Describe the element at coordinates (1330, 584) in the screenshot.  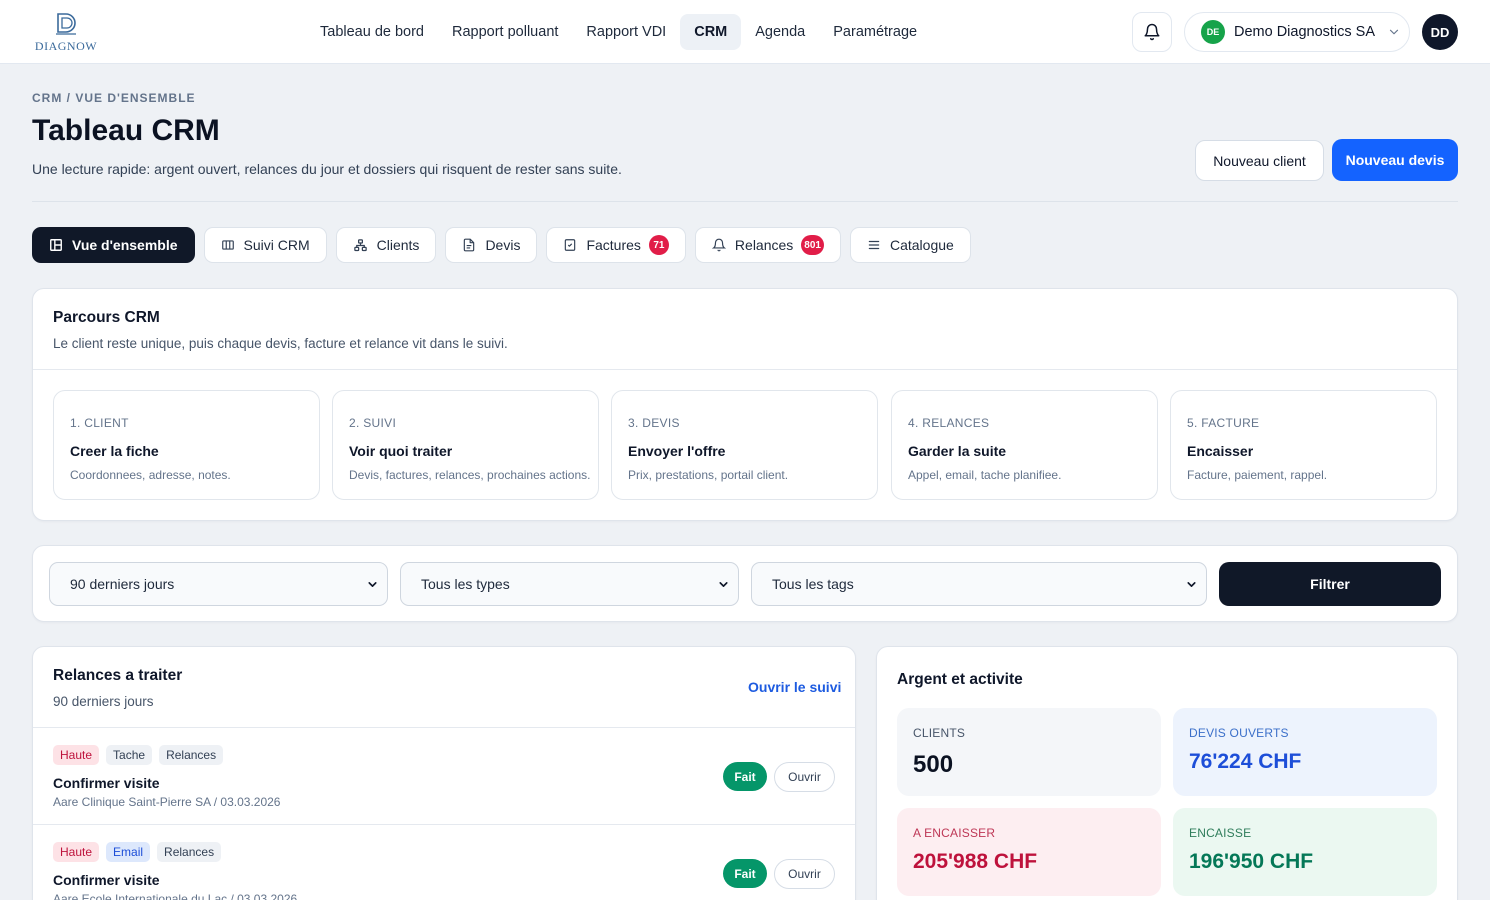
I see `filter-button: Filtrer` at that location.